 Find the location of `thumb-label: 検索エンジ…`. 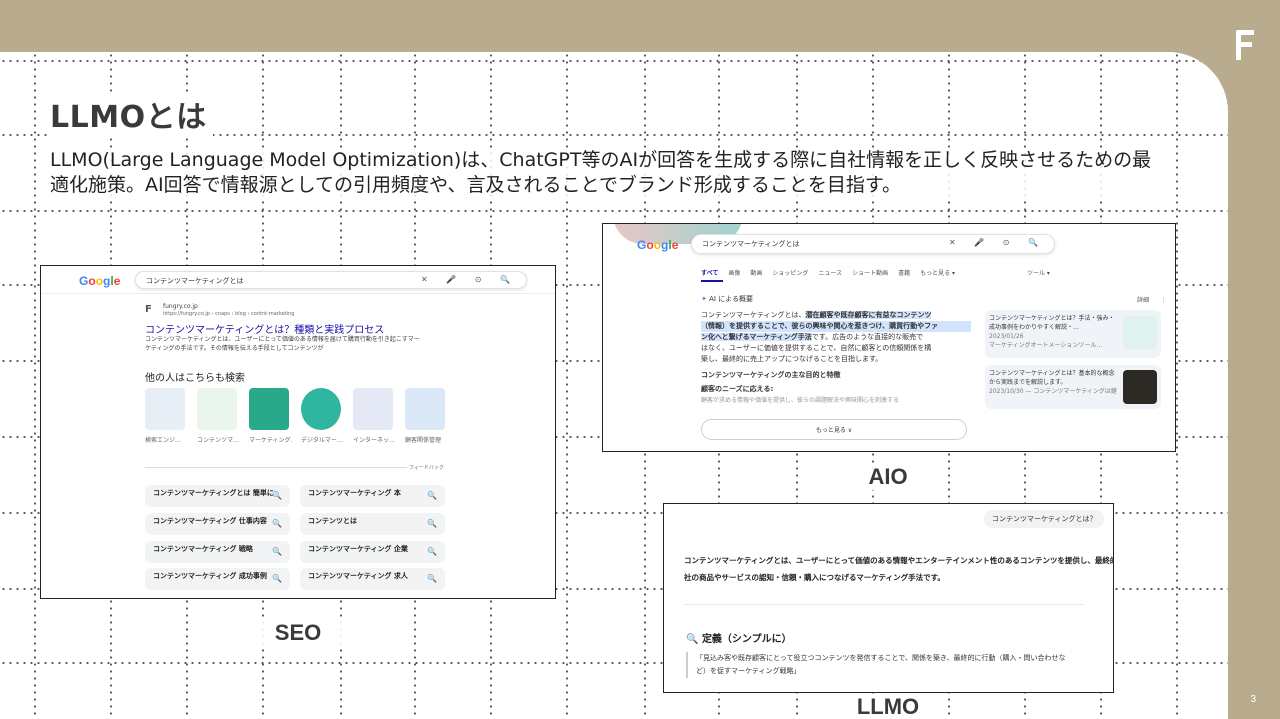

thumb-label: 検索エンジ… is located at coordinates (163, 440).